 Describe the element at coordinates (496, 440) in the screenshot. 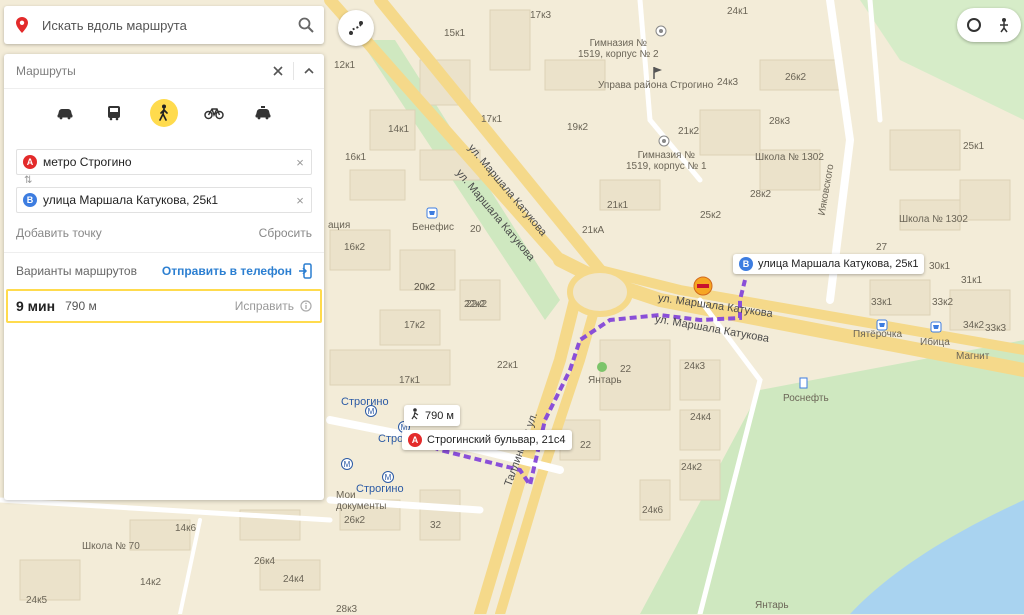

I see `start-address: Строгинский бульвар, 21с4` at that location.